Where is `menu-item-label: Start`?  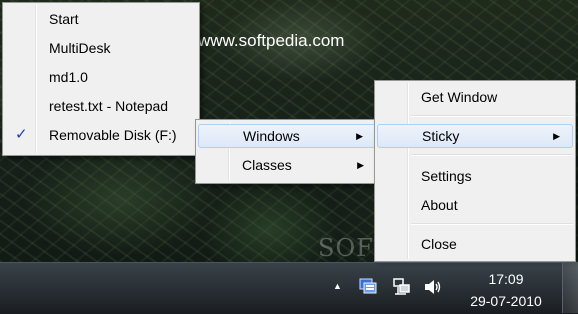 menu-item-label: Start is located at coordinates (64, 19).